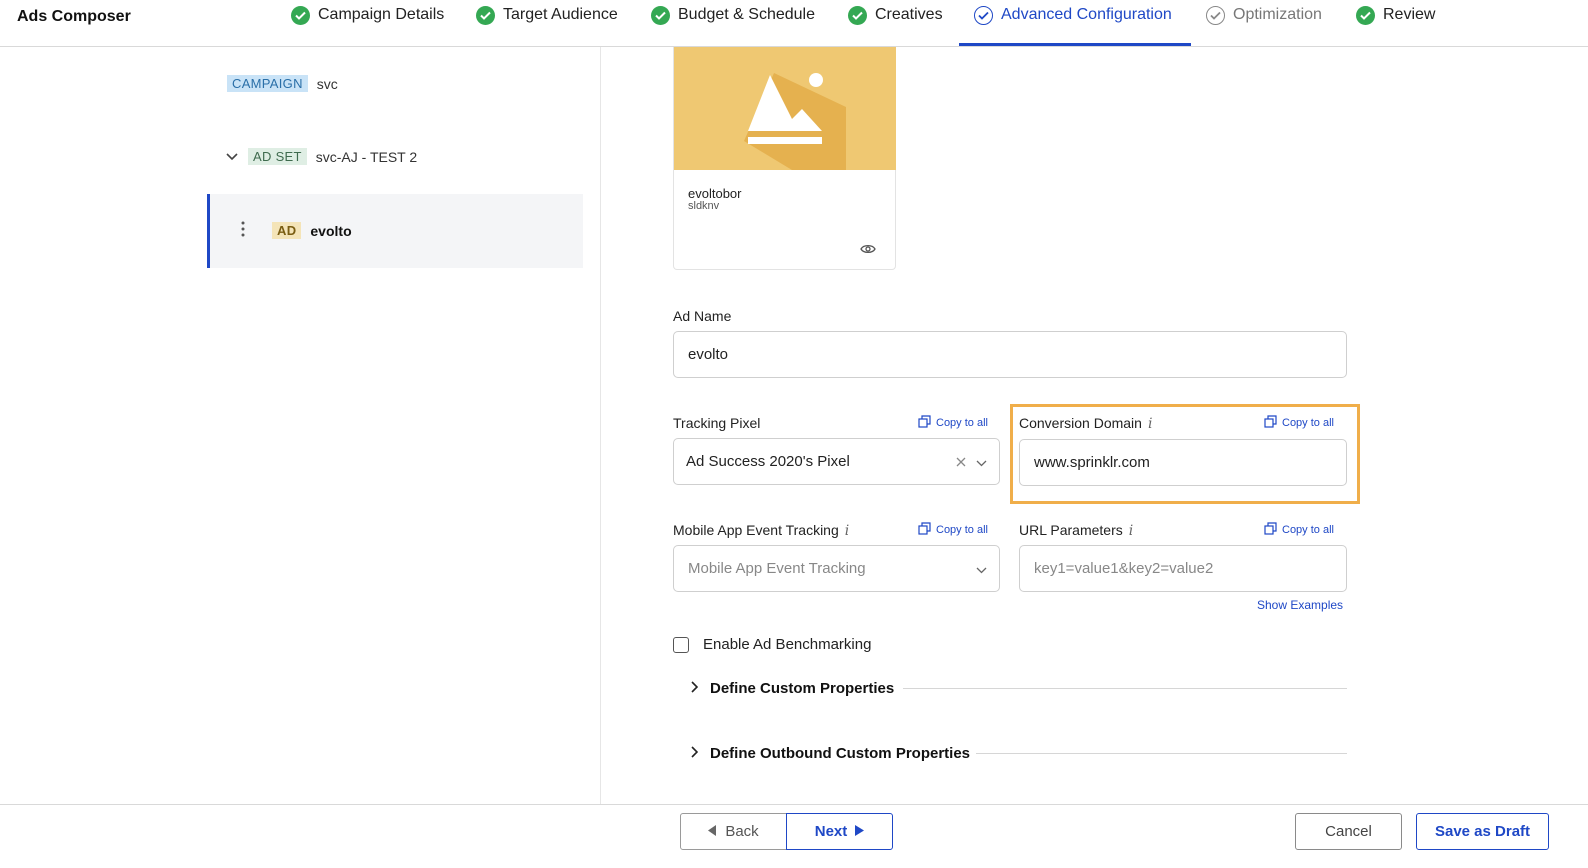 The width and height of the screenshot is (1588, 868). Describe the element at coordinates (792, 688) in the screenshot. I see `define-custom-properties-toggle: Define Custom Properties` at that location.